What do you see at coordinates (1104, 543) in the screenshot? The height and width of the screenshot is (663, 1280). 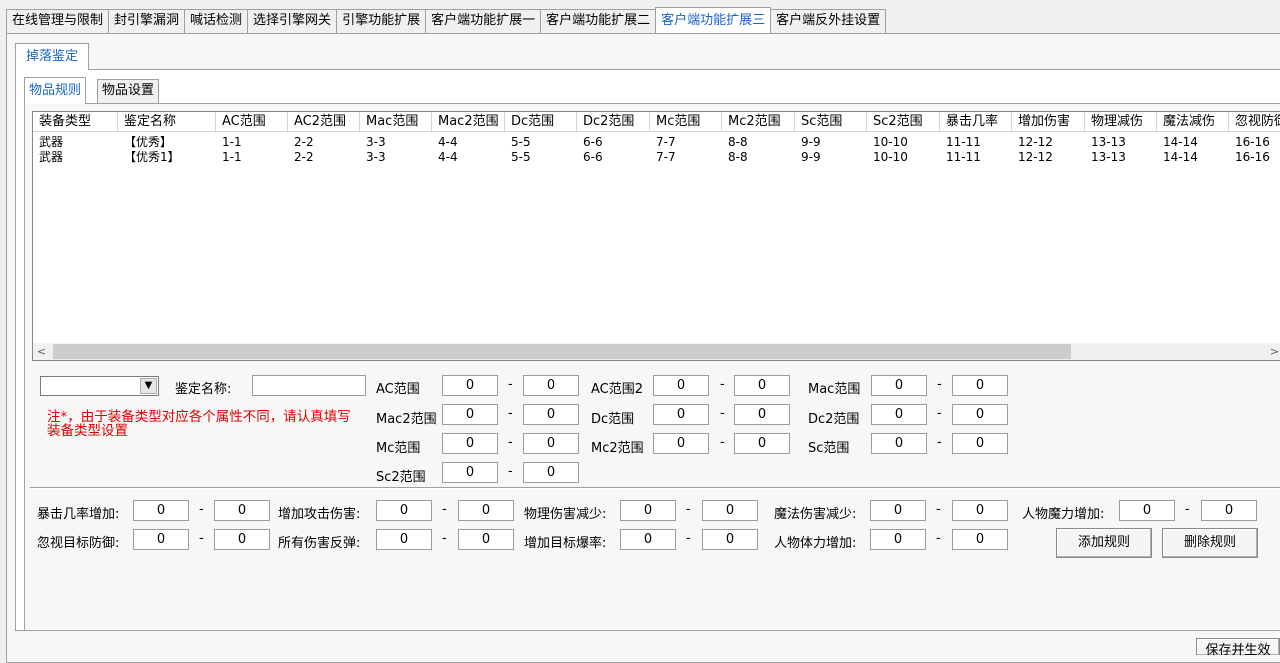 I see `add-rule-button: 添加规则` at bounding box center [1104, 543].